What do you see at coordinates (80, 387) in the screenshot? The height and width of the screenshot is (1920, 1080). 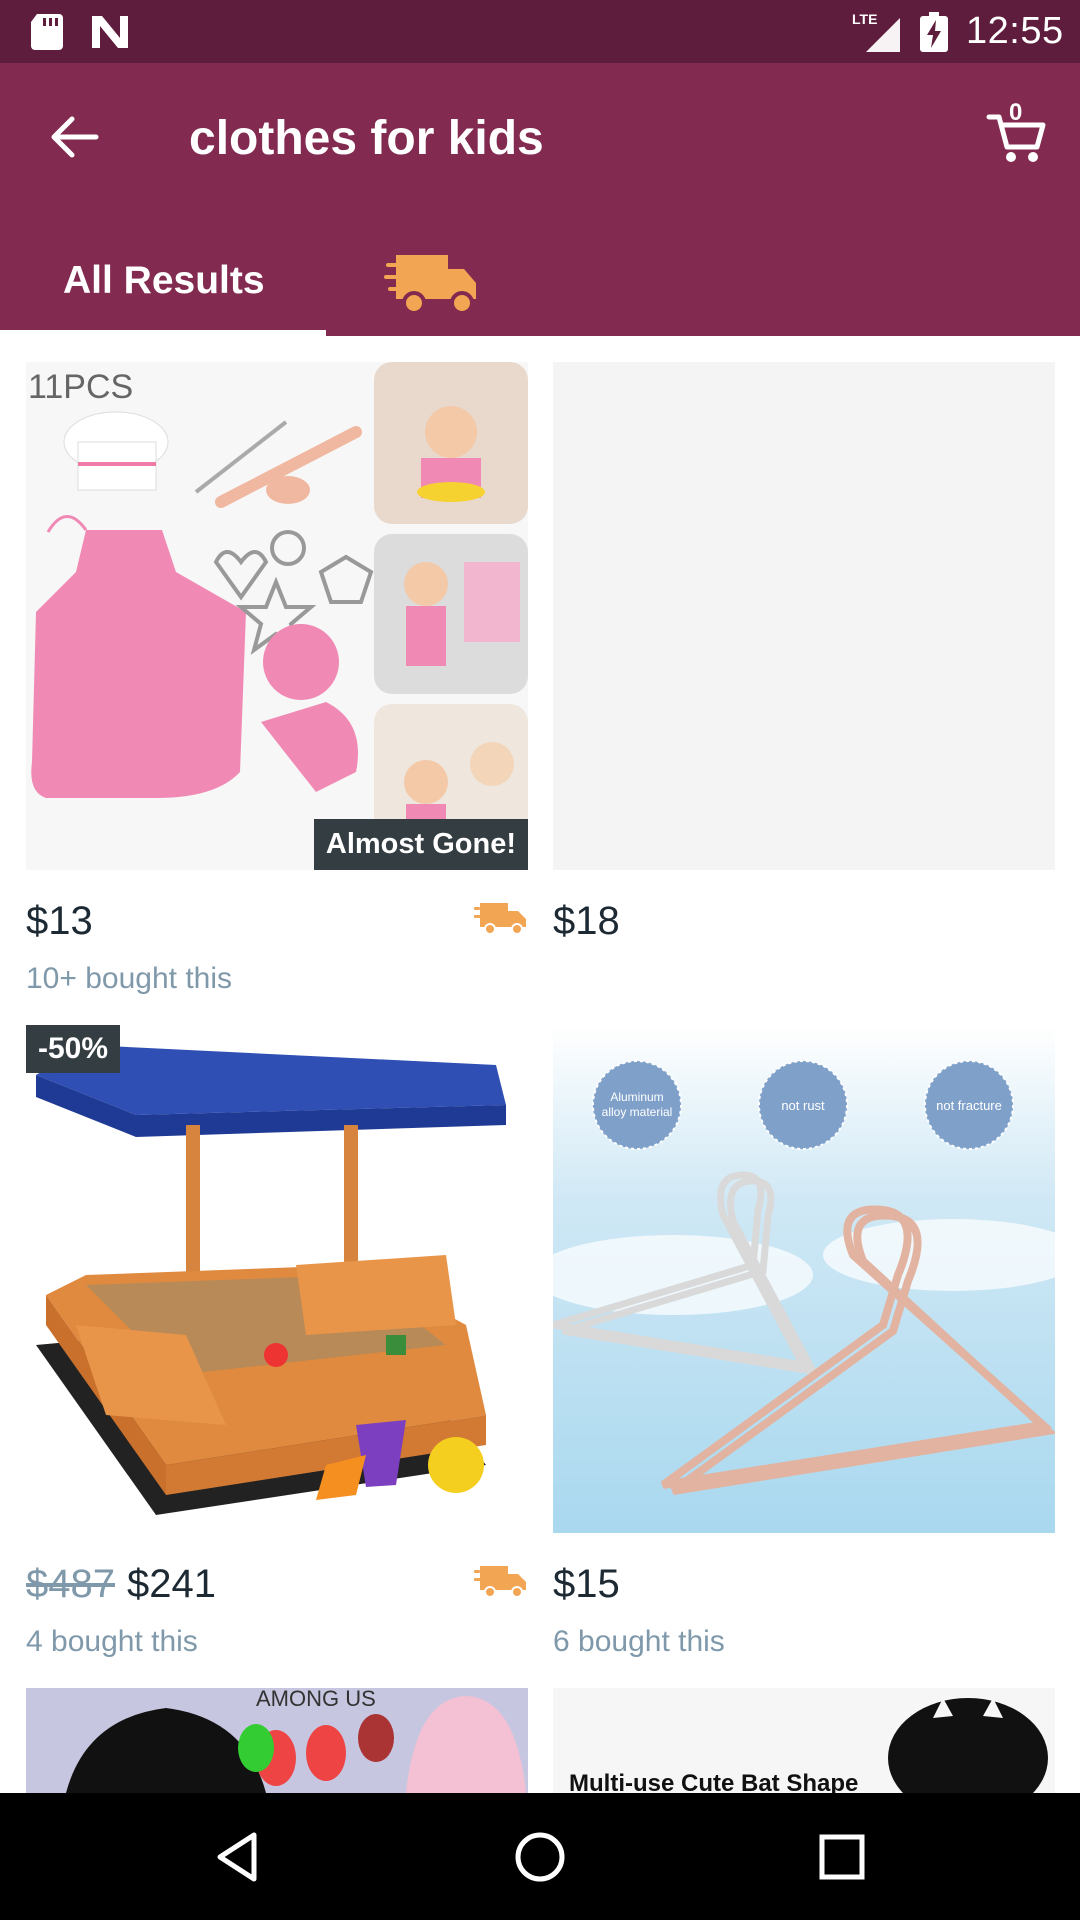 I see `product-image-text: 11PCS` at bounding box center [80, 387].